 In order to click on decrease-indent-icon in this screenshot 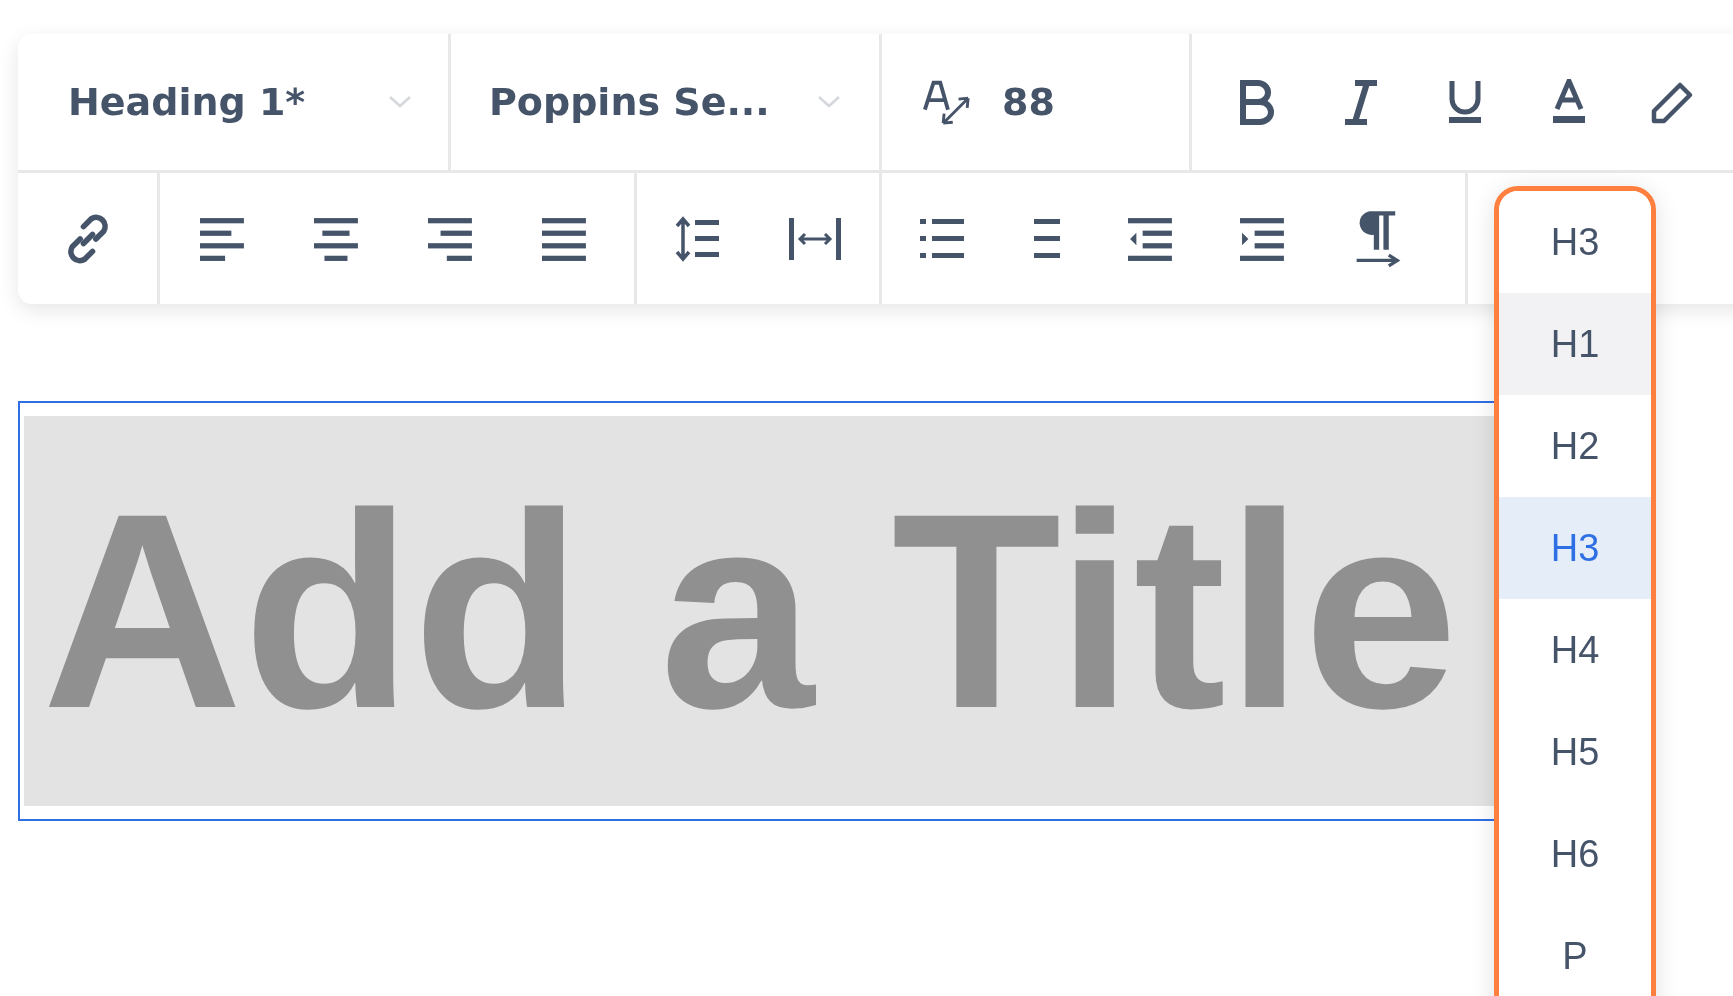, I will do `click(1151, 238)`.